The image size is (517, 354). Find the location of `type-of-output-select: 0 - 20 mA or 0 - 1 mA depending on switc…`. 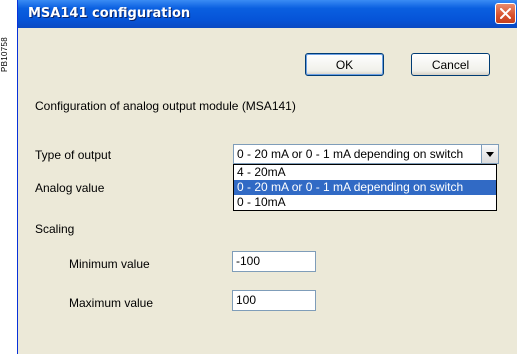

type-of-output-select: 0 - 20 mA or 0 - 1 mA depending on switc… is located at coordinates (366, 154).